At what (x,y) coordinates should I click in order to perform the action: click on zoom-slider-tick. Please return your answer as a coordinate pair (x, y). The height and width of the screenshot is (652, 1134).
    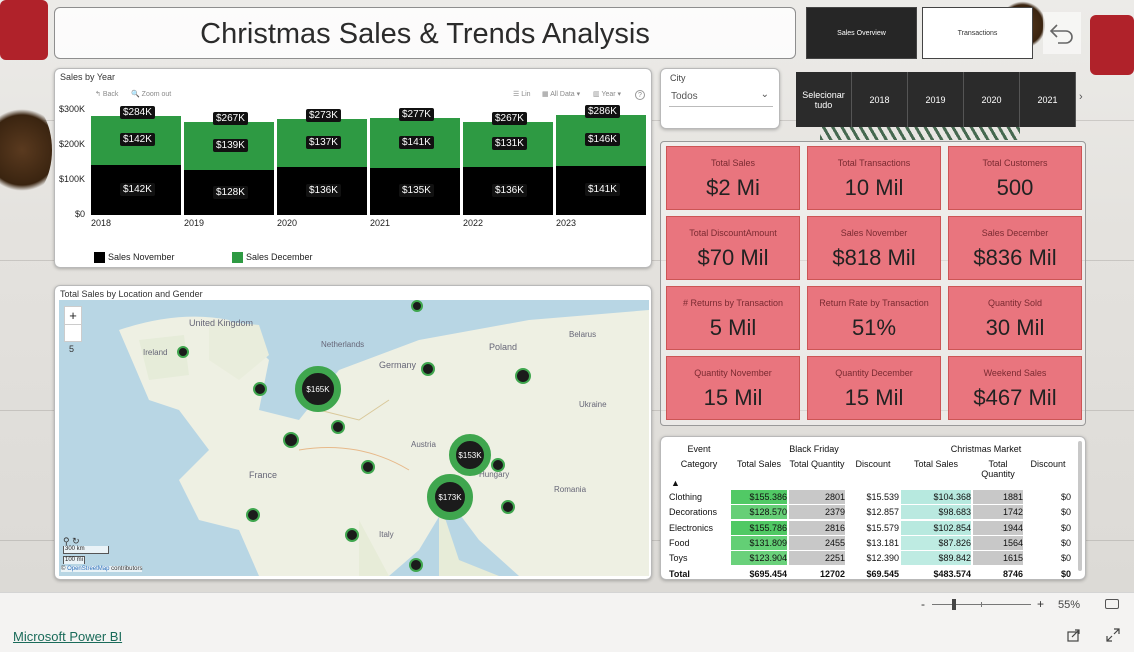
    Looking at the image, I should click on (981, 604).